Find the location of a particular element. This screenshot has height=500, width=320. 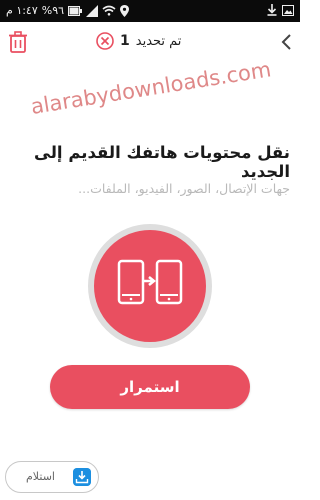

selected-label: تم تحديد is located at coordinates (158, 41).